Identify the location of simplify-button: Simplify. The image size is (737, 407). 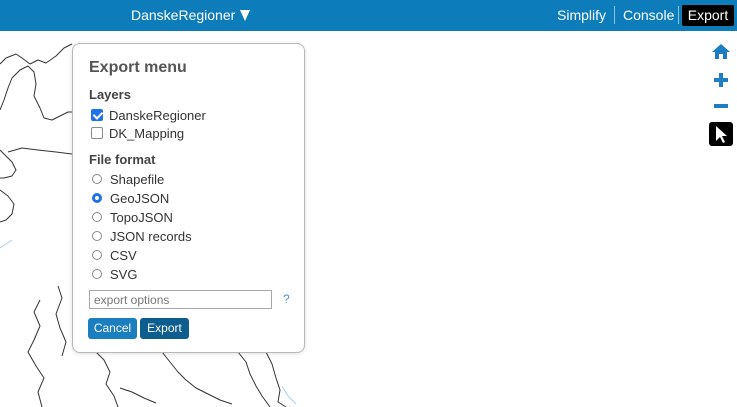
(581, 15).